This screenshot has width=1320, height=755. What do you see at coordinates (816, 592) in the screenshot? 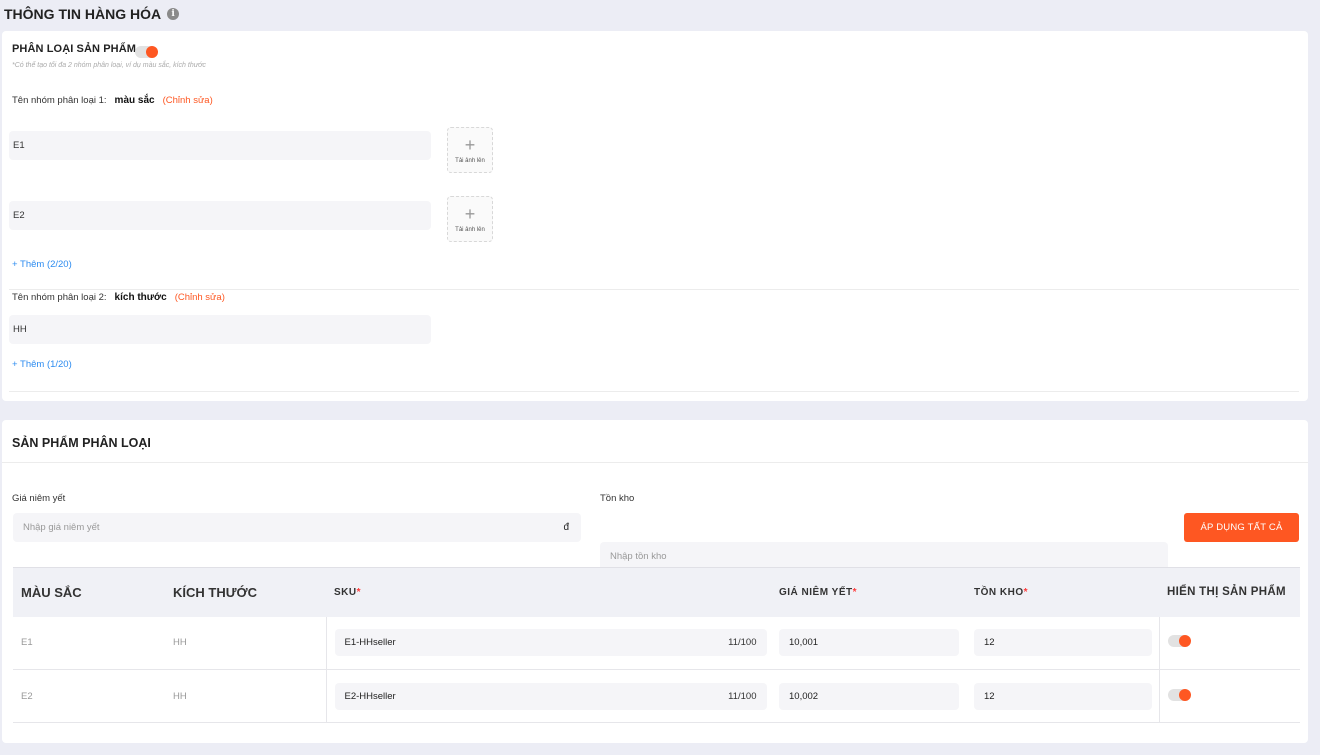
I see `col-header-price-text: GIÁ NIÊM YẾT` at bounding box center [816, 592].